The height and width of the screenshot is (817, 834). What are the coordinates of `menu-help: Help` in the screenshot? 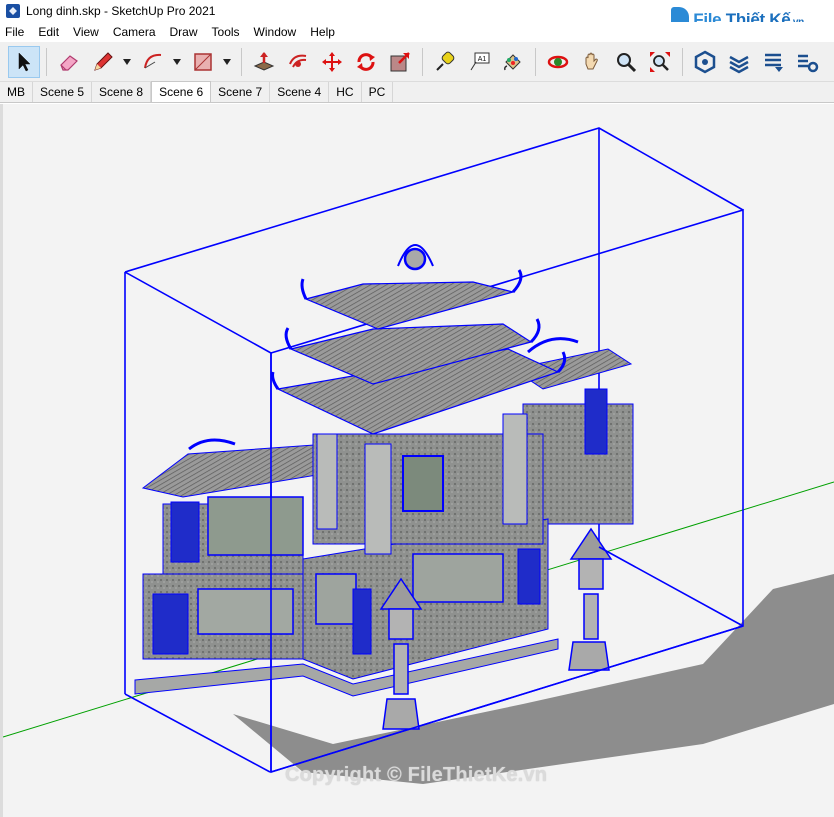 It's located at (322, 32).